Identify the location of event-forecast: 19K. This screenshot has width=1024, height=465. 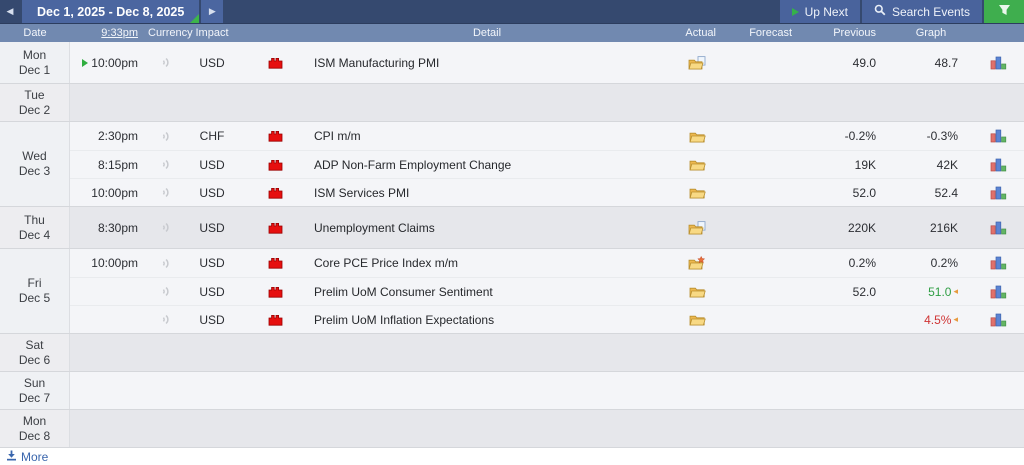
(865, 164).